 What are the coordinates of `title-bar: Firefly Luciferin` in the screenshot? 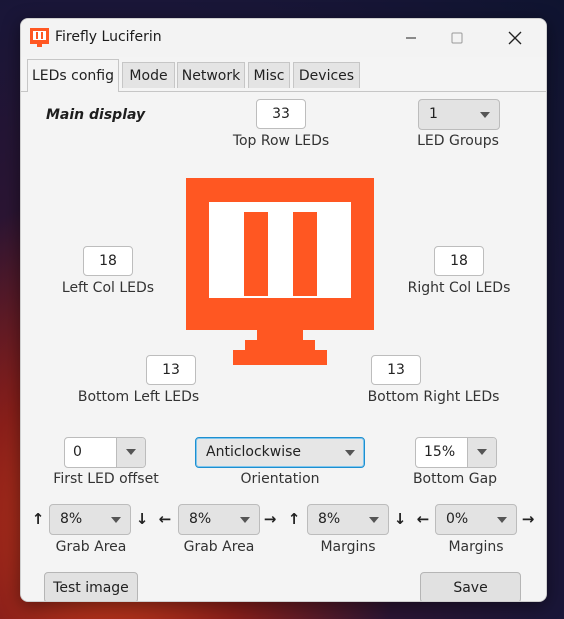 It's located at (283, 38).